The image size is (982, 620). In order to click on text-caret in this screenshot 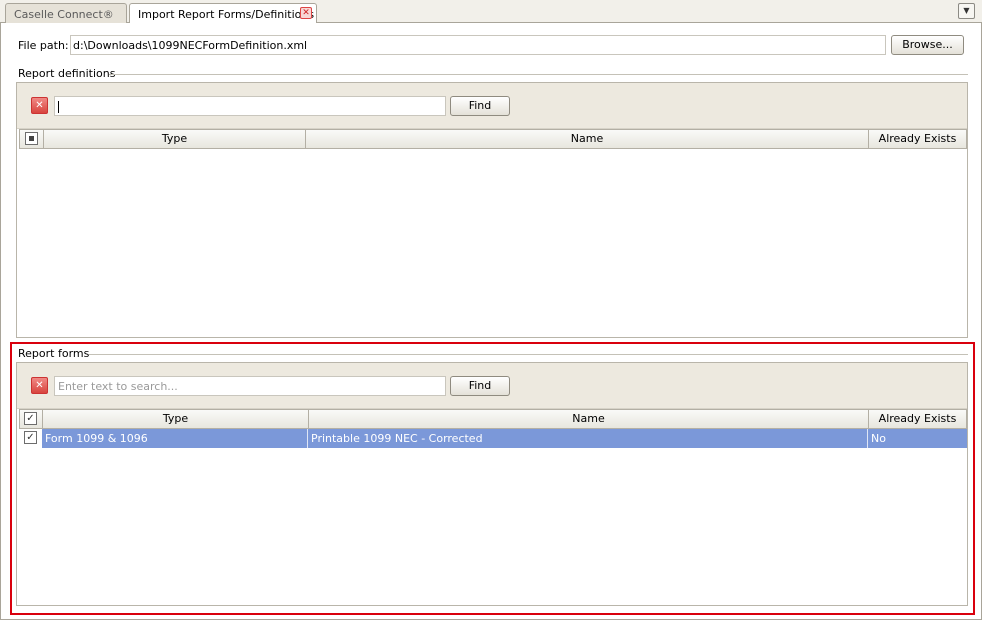, I will do `click(58, 107)`.